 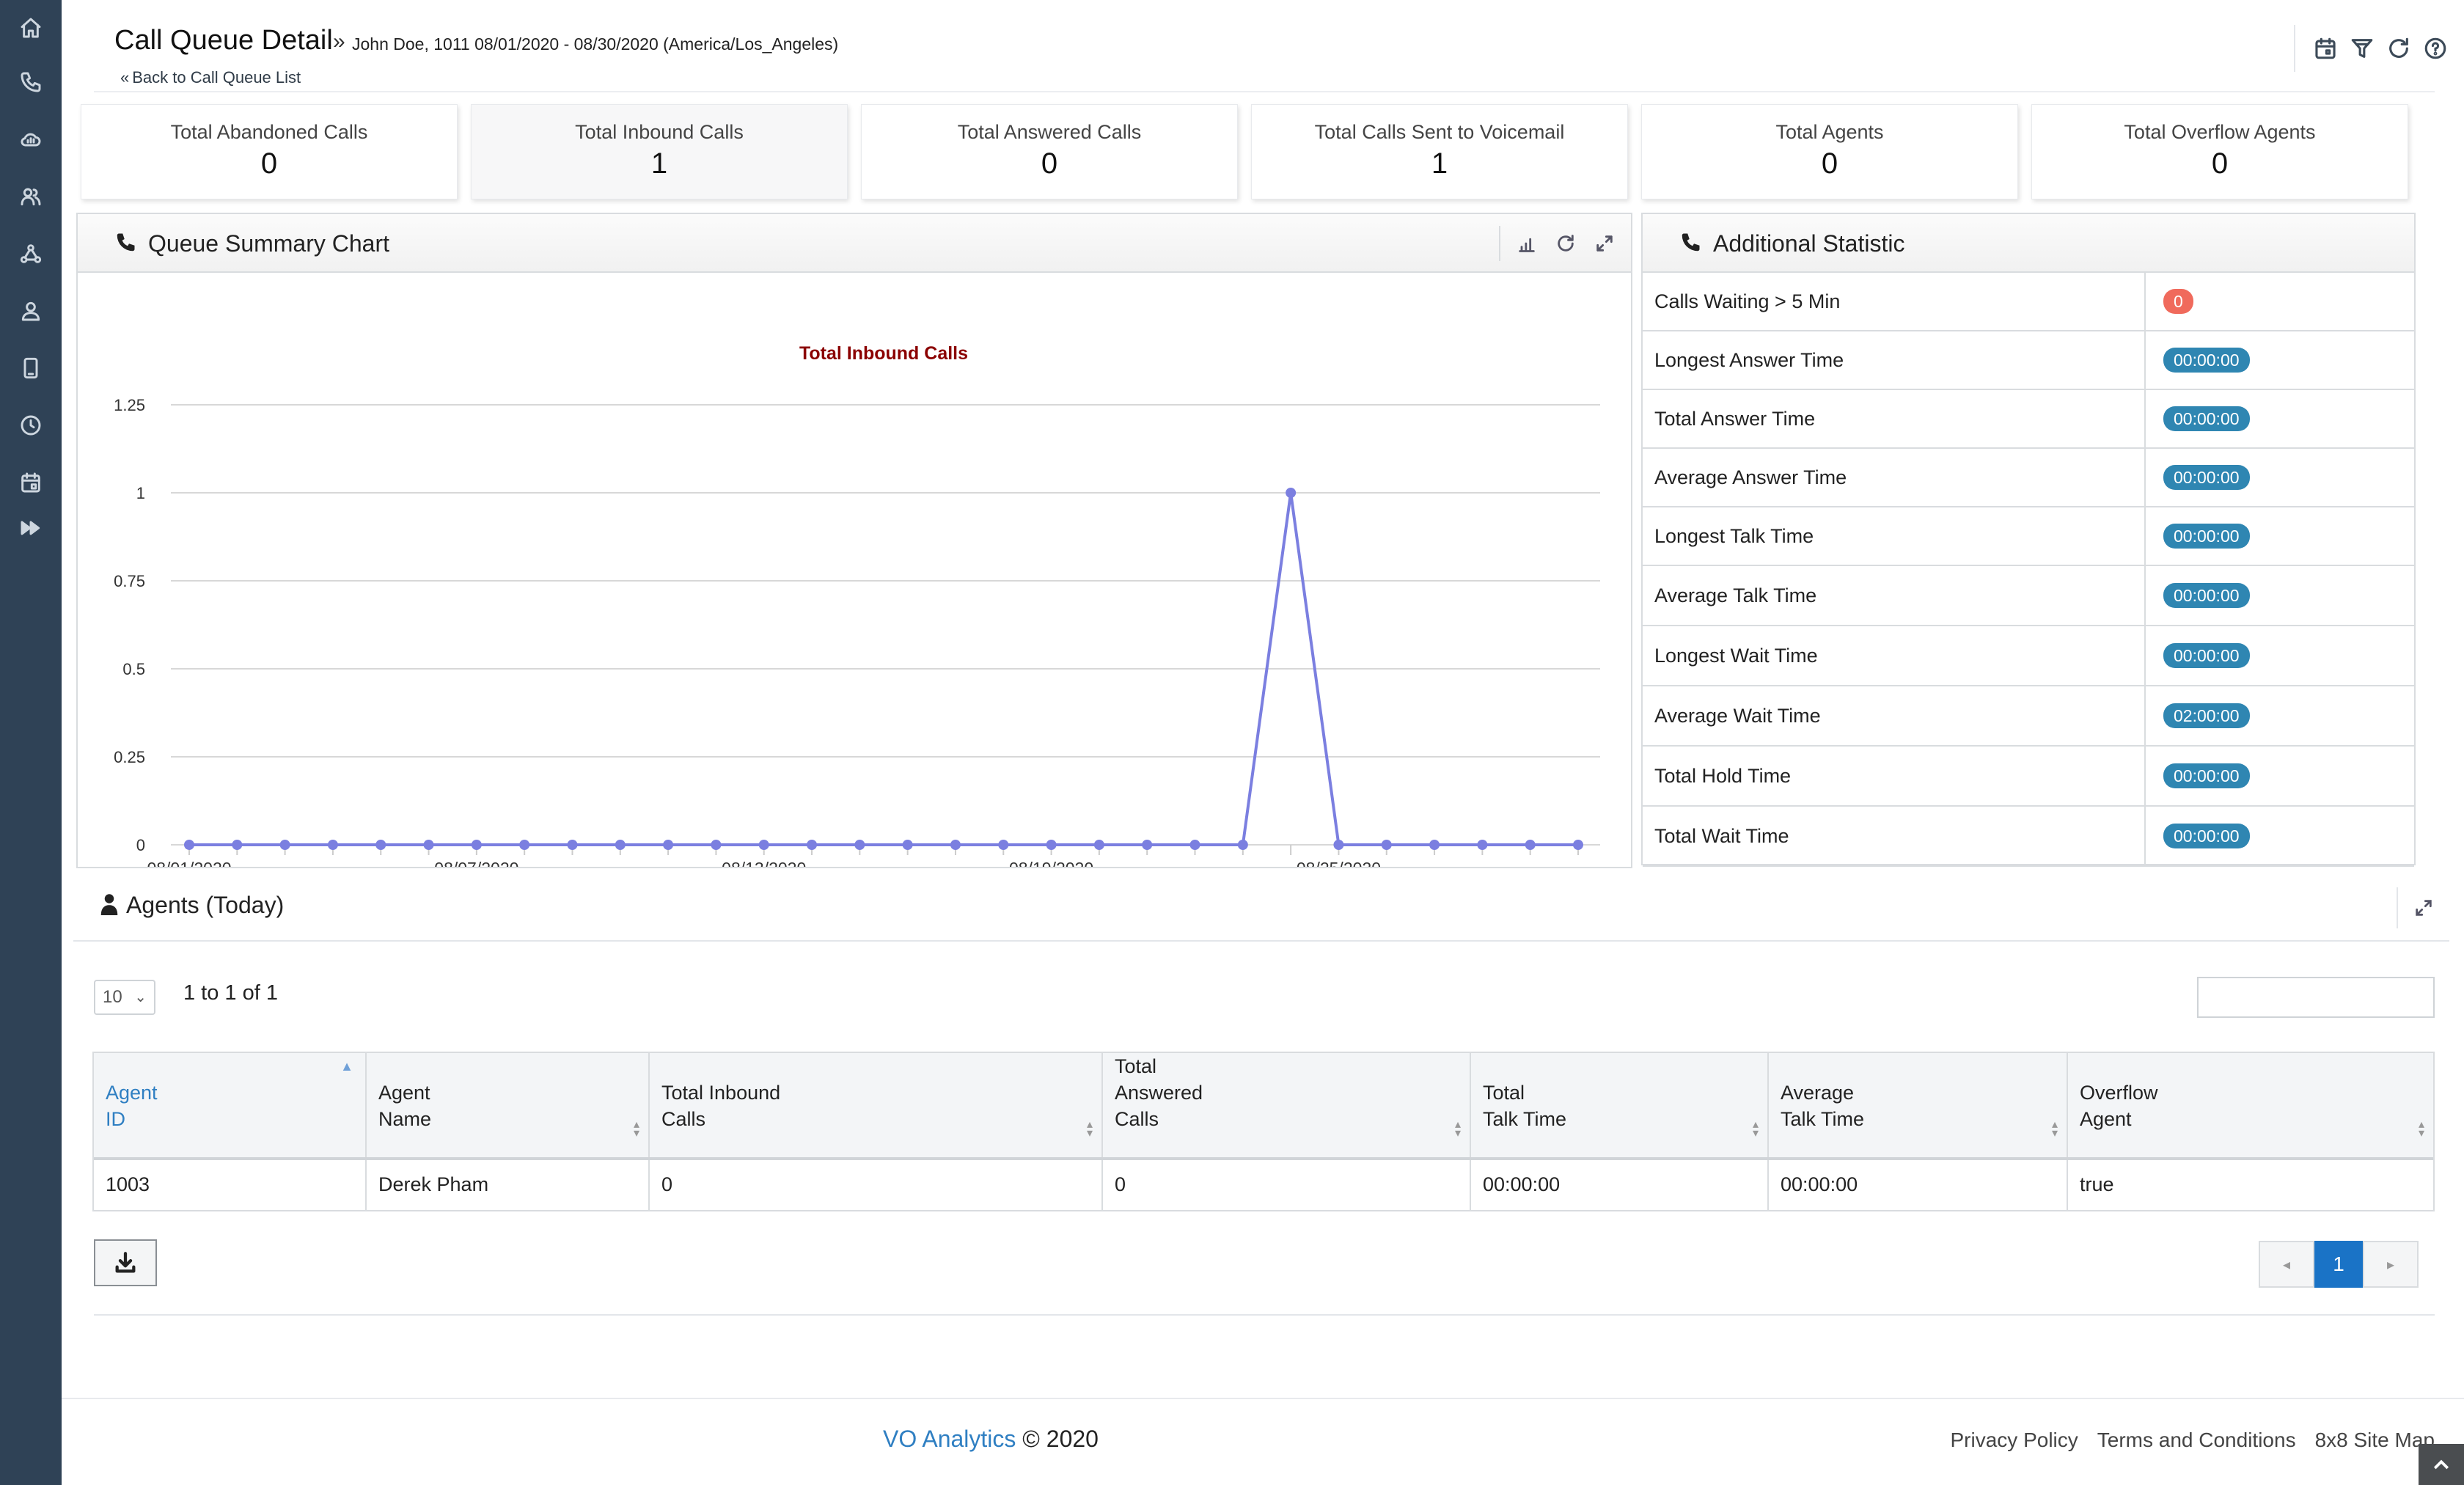 I want to click on page-size-select: 10 ⌄, so click(x=124, y=997).